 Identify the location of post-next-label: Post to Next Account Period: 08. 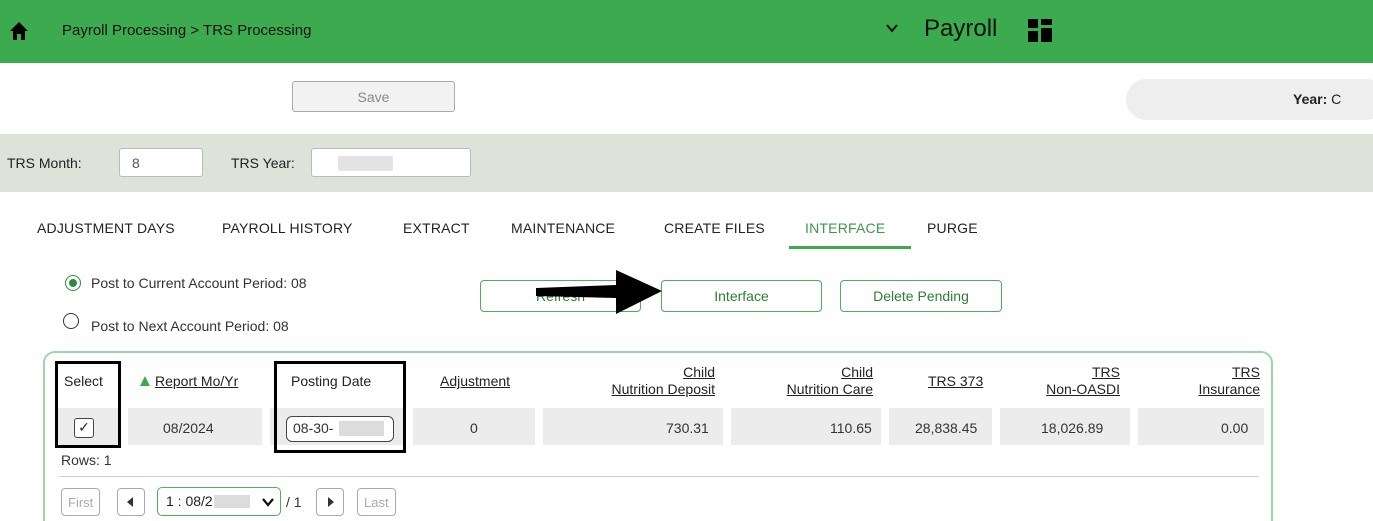
(190, 326).